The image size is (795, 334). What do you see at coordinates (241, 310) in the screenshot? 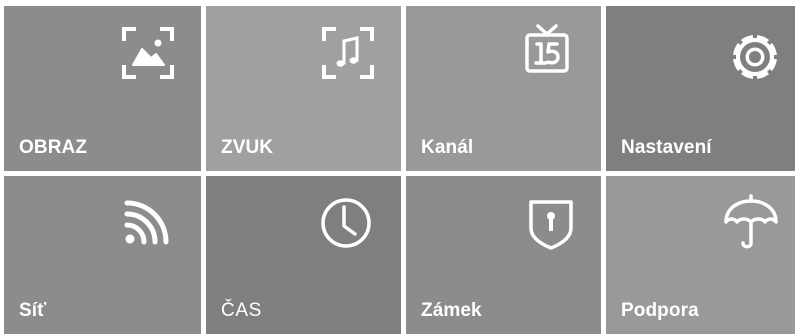
I see `tile-label-cas: ČAS` at bounding box center [241, 310].